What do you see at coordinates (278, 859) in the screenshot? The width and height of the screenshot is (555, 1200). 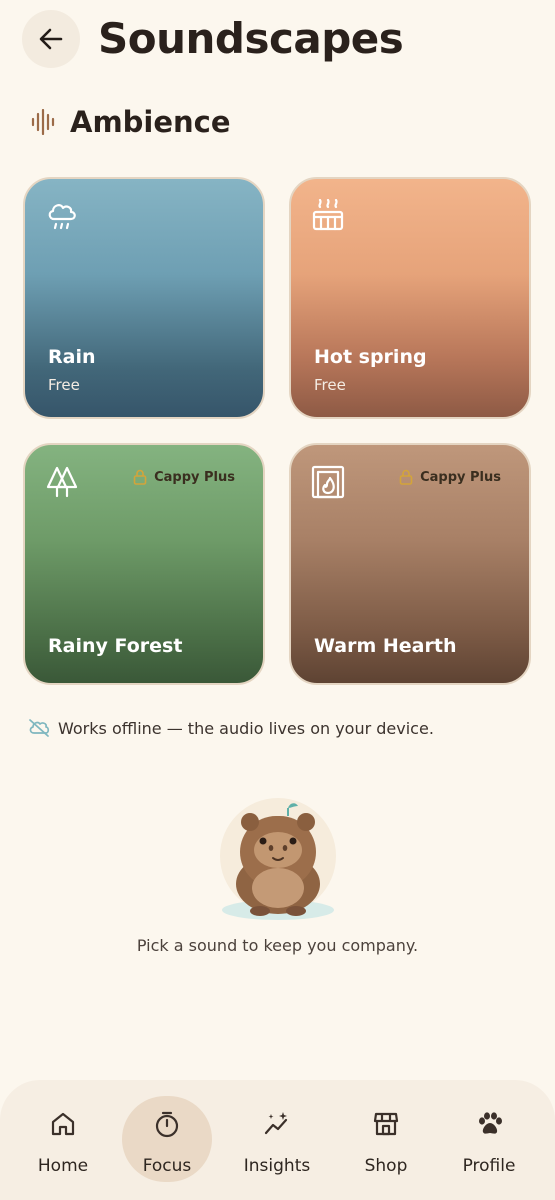 I see `capybara-mascot` at bounding box center [278, 859].